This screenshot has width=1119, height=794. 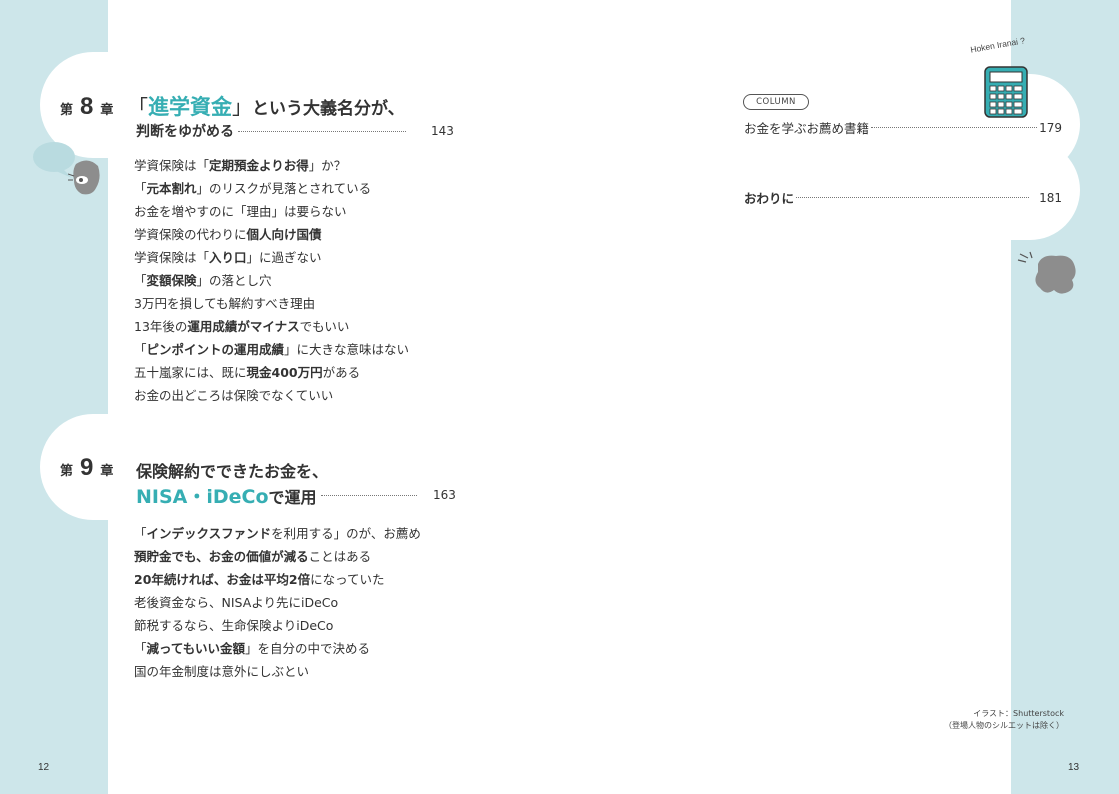 I want to click on toc-list-item: 13年後の運用成績がマイナスでもいい, so click(x=271, y=326).